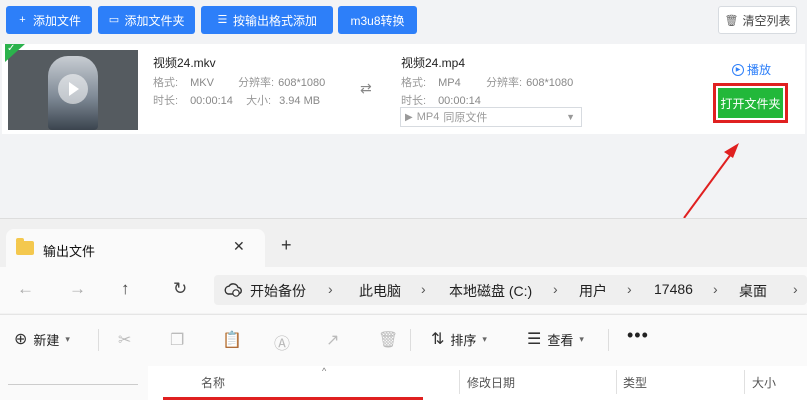 The image size is (807, 400). I want to click on navigation-pane, so click(74, 383).